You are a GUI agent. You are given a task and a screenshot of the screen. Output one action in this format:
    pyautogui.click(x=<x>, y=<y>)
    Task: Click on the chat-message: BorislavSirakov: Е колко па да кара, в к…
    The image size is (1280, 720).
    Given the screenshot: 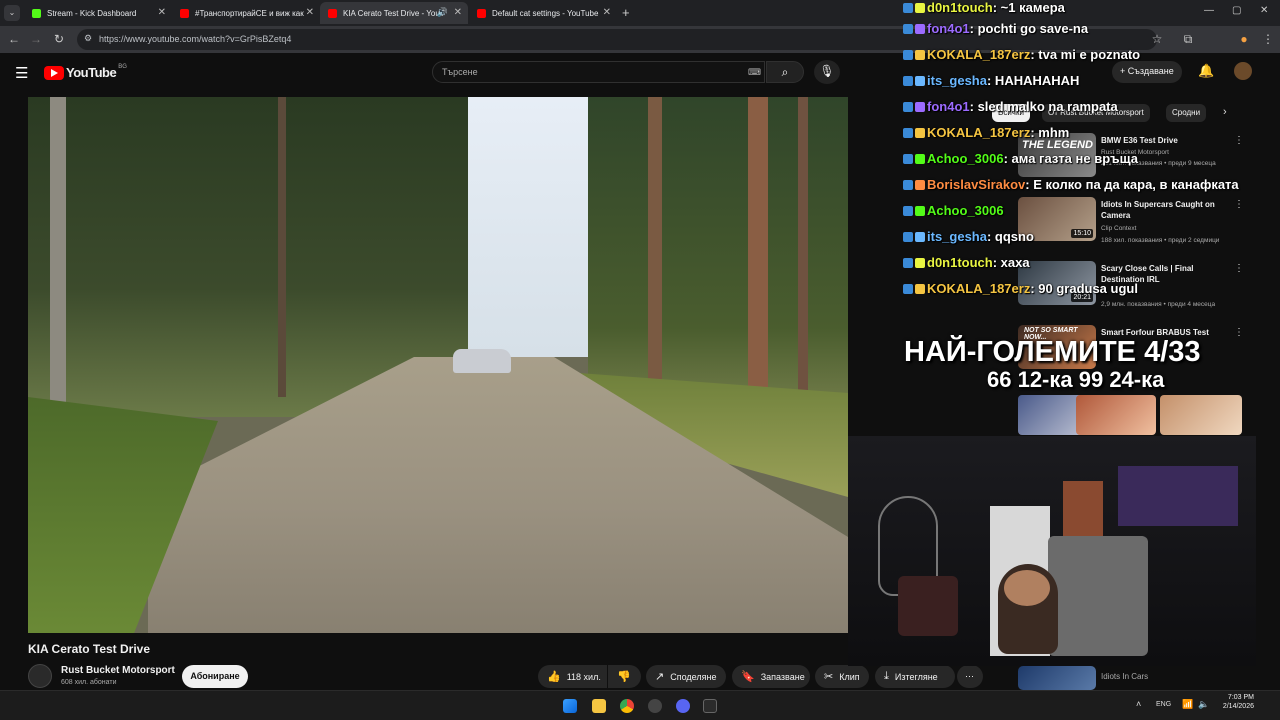 What is the action you would take?
    pyautogui.click(x=1071, y=184)
    